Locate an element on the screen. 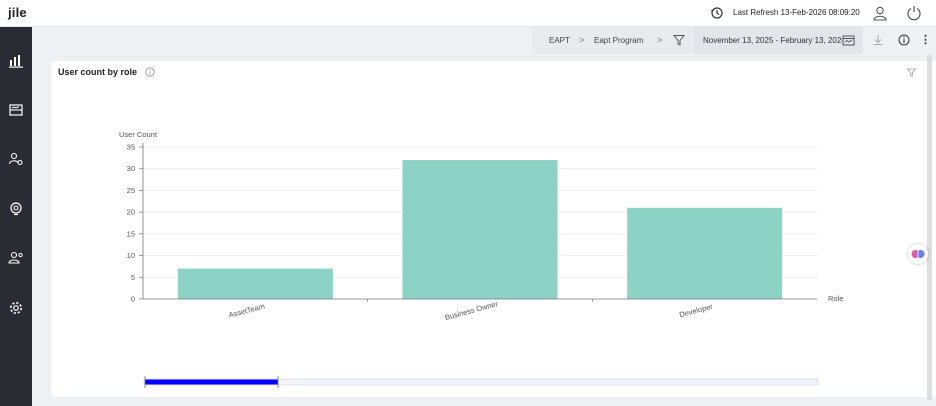 The width and height of the screenshot is (936, 406). dashboard-icon is located at coordinates (16, 110).